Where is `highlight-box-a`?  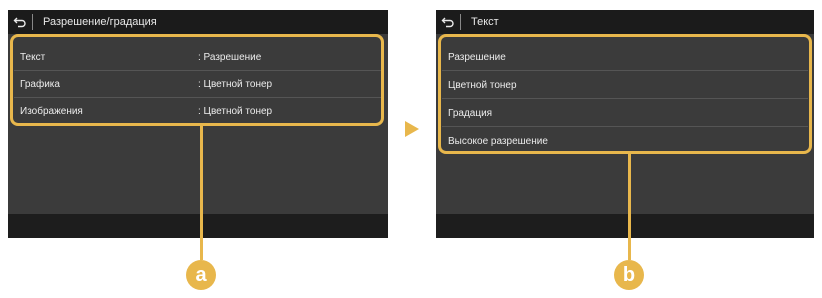
highlight-box-a is located at coordinates (197, 80).